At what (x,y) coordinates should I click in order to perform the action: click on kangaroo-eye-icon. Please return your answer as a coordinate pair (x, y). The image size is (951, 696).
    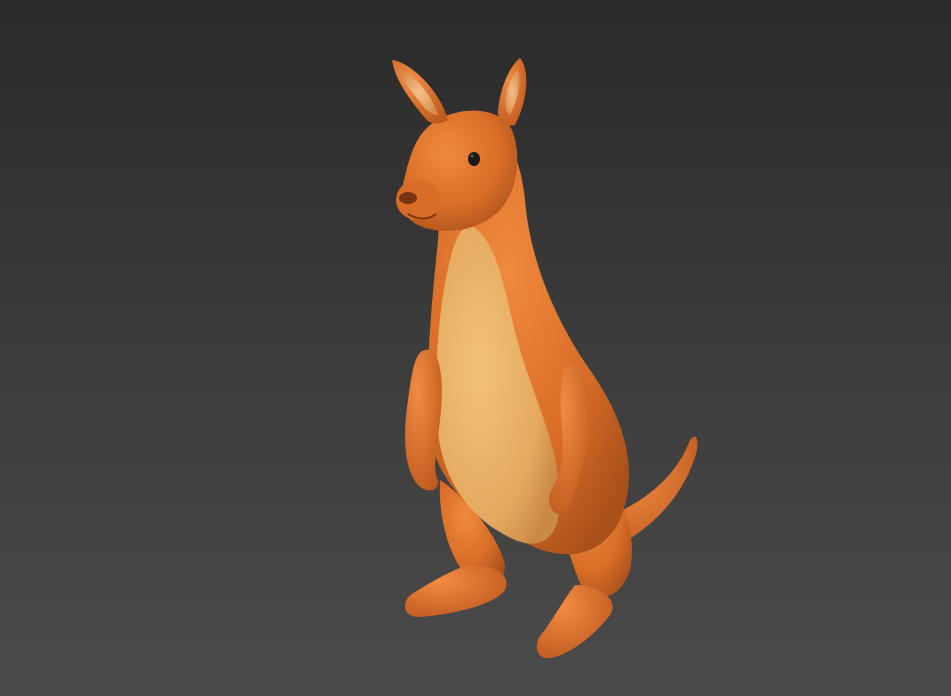
    Looking at the image, I should click on (474, 159).